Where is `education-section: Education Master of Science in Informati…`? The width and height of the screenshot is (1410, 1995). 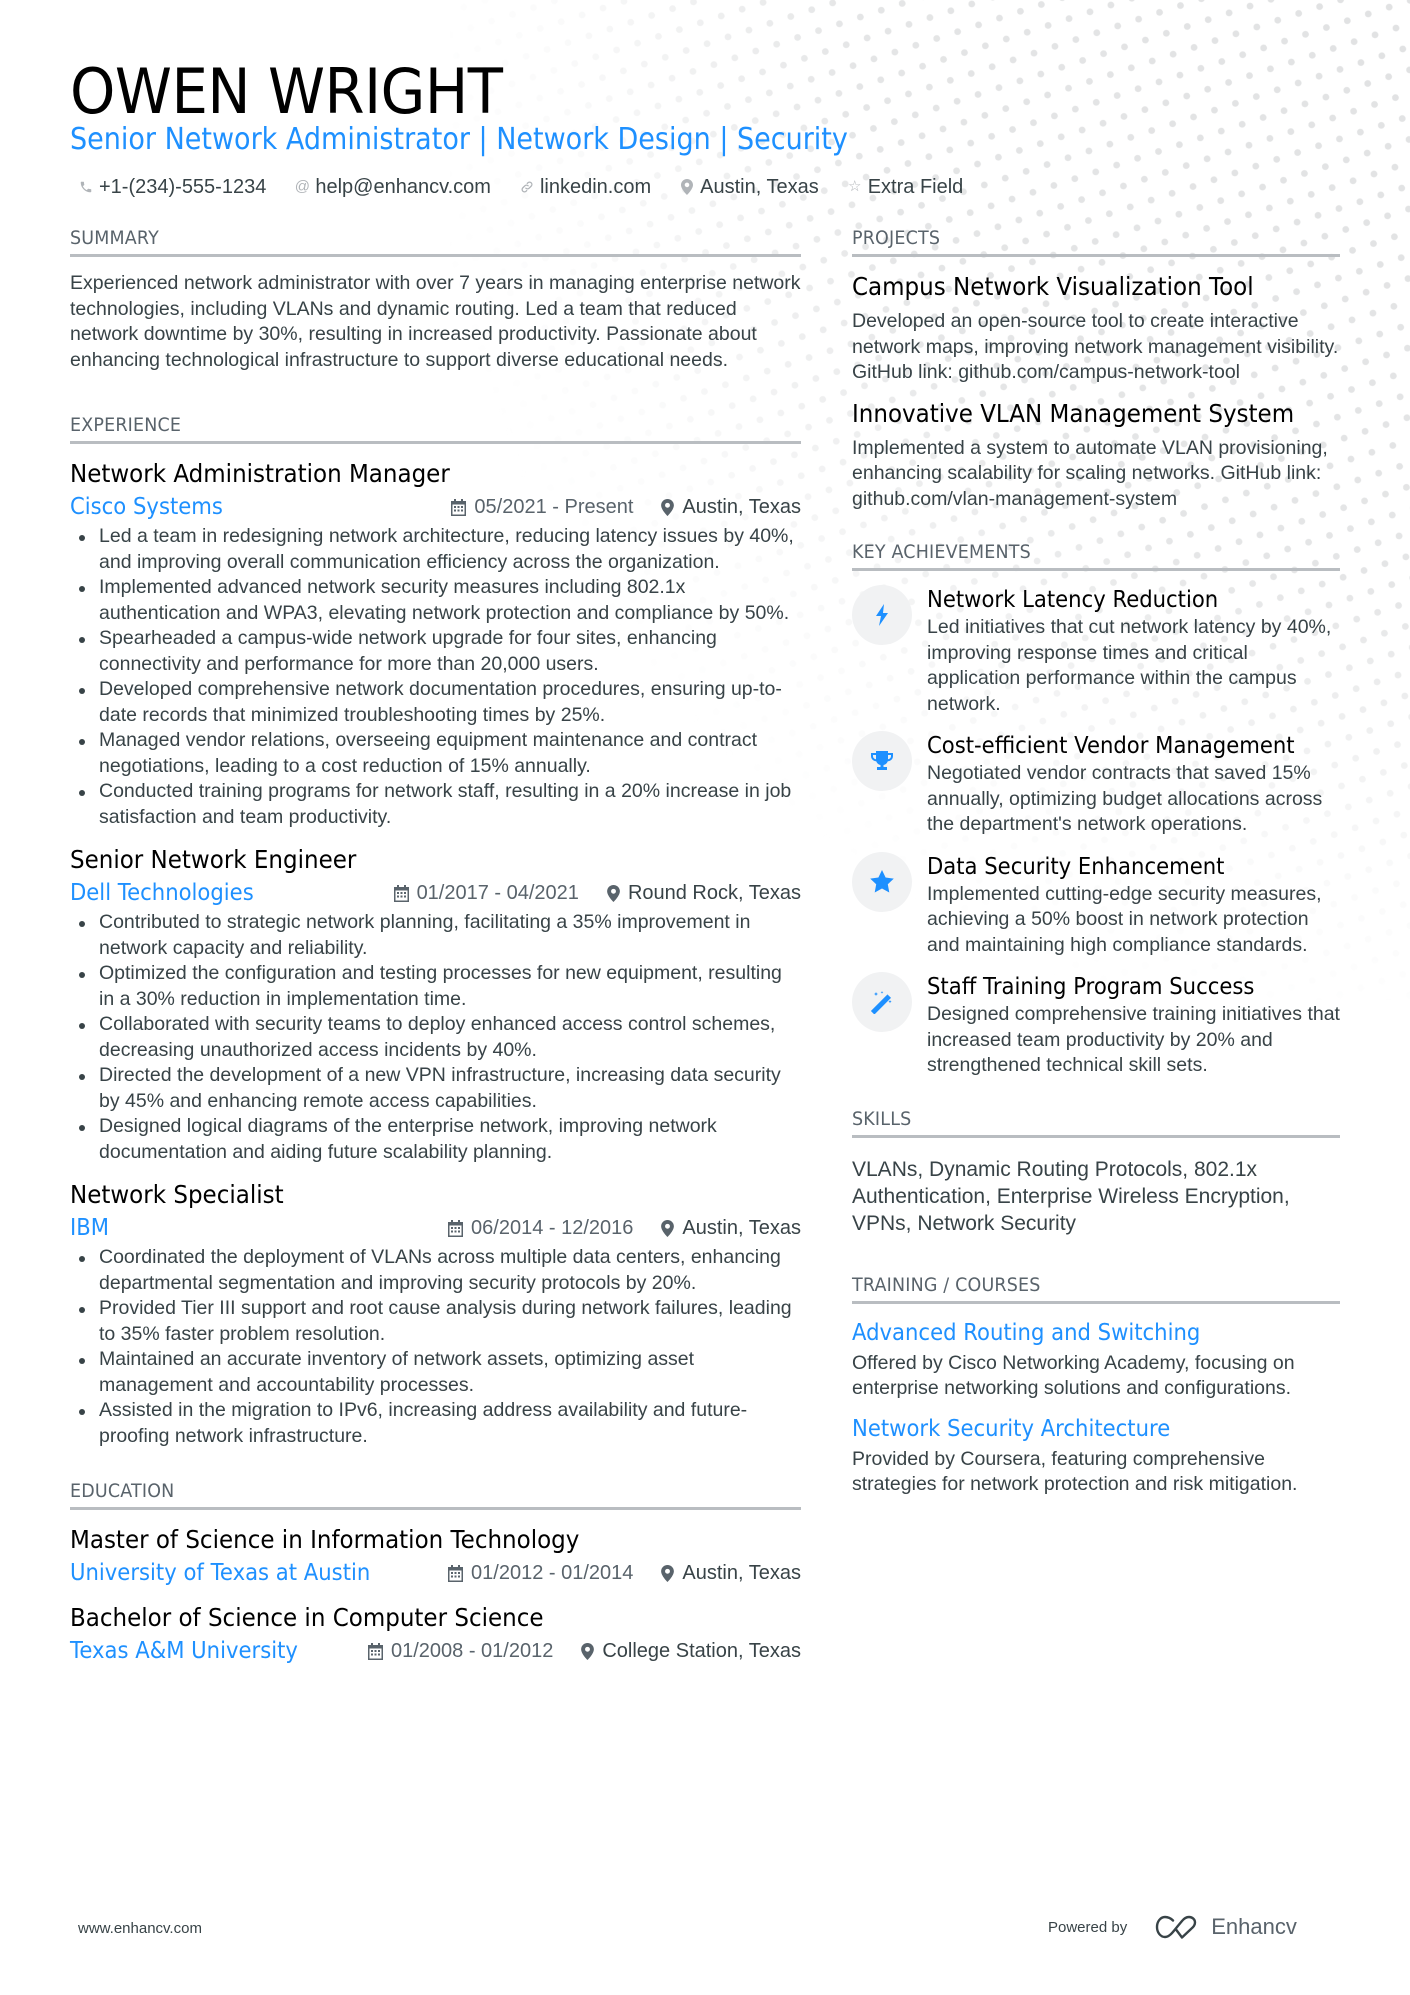 education-section: Education Master of Science in Informati… is located at coordinates (435, 1573).